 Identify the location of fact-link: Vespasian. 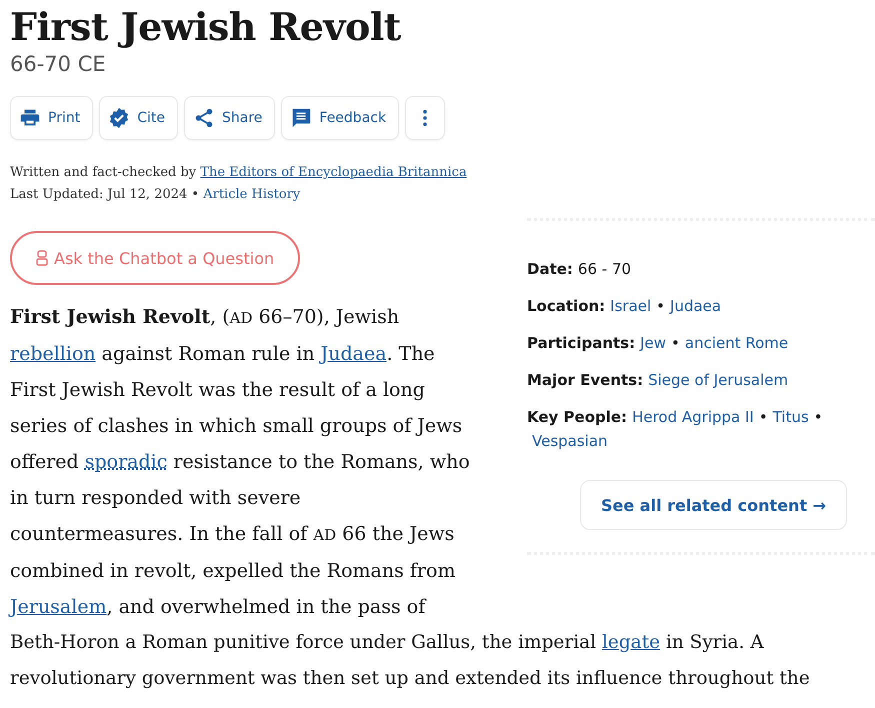
(570, 441).